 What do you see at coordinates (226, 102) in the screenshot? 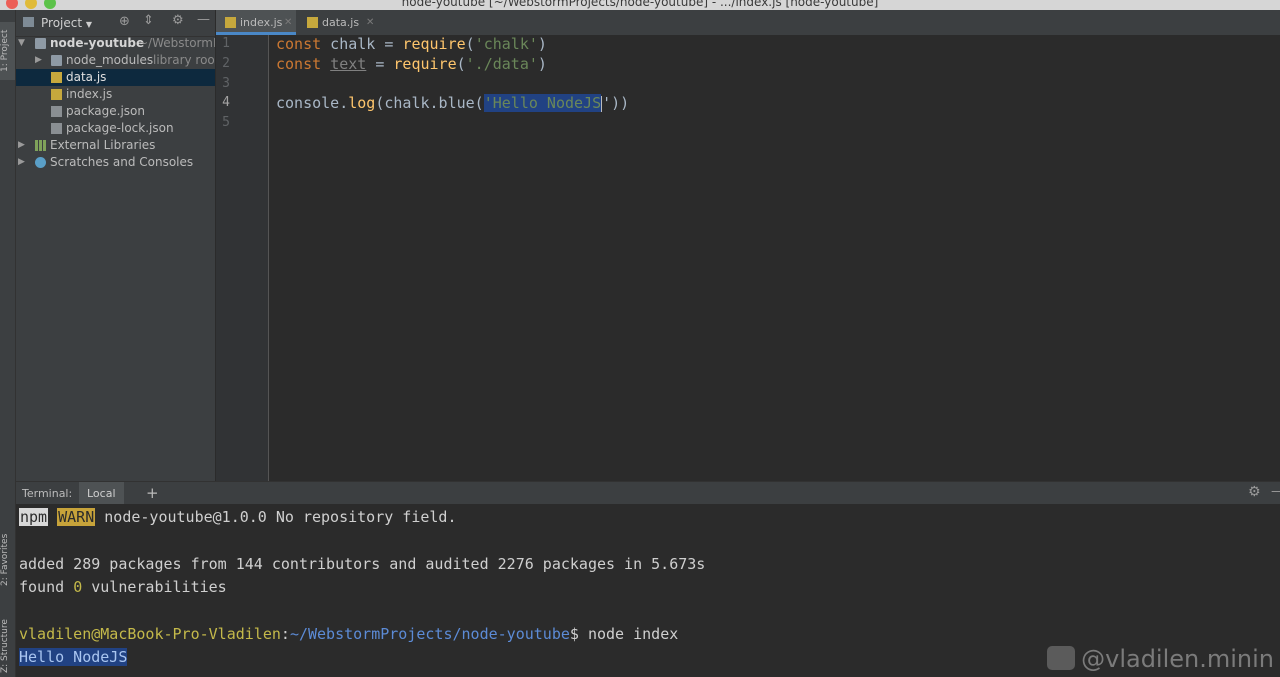
I see `line-number-current: 4` at bounding box center [226, 102].